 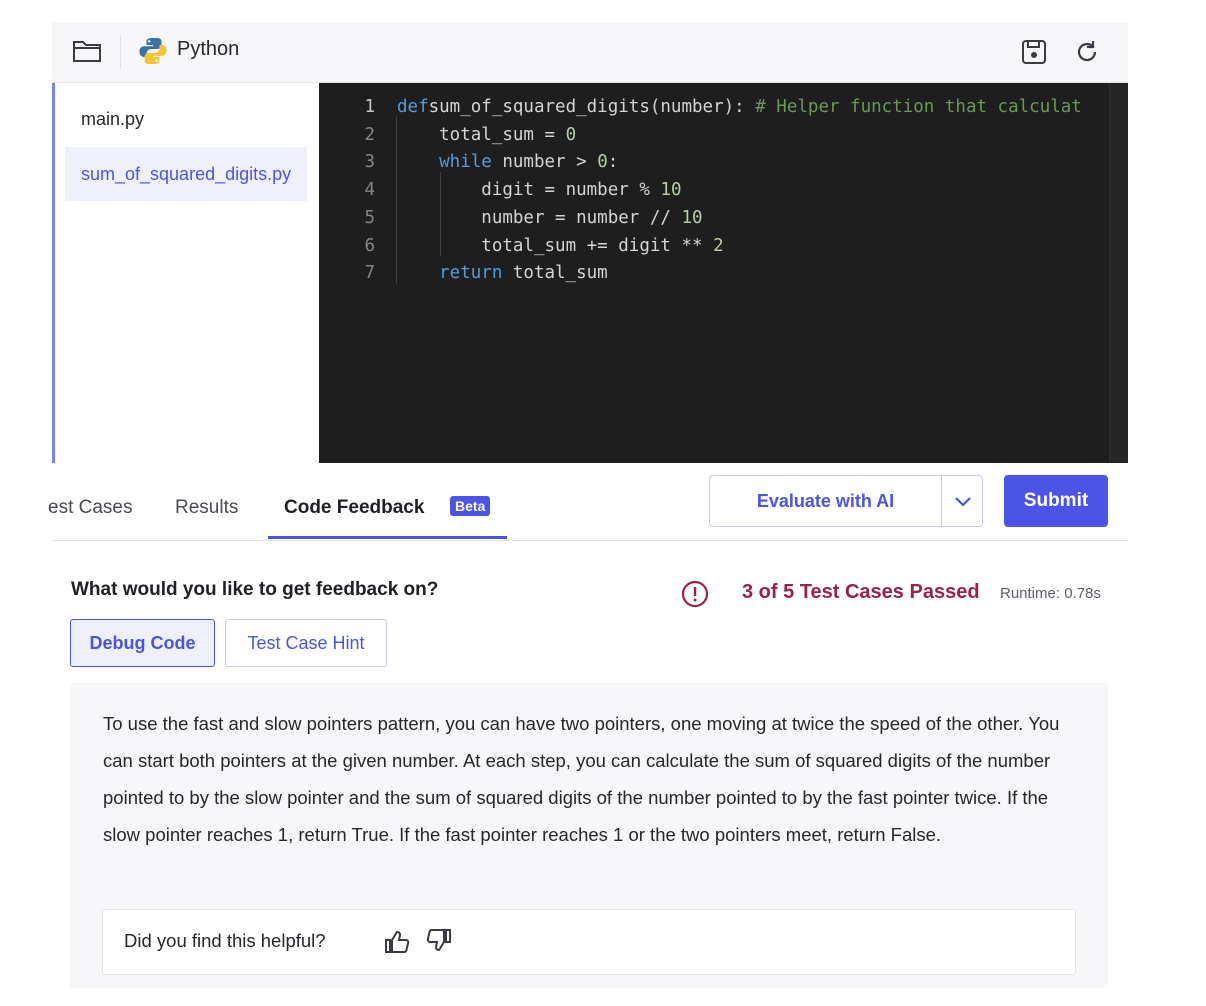 I want to click on folder-icon, so click(x=87, y=51).